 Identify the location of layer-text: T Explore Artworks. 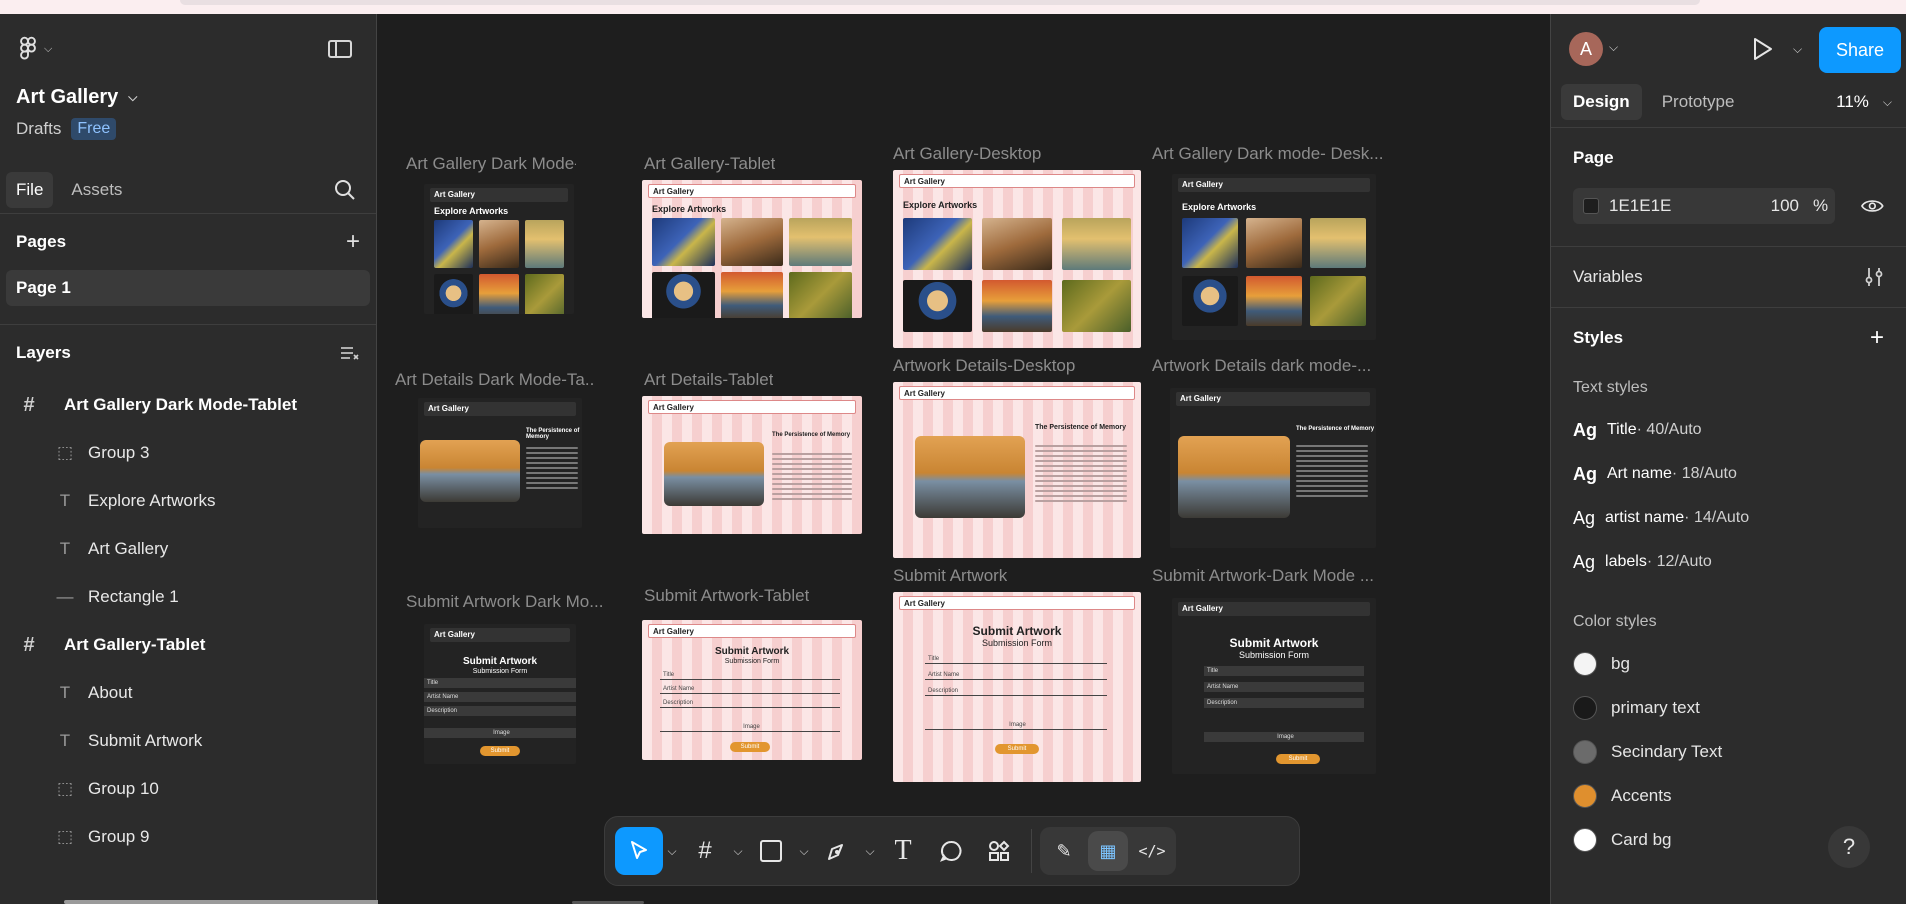
(188, 501).